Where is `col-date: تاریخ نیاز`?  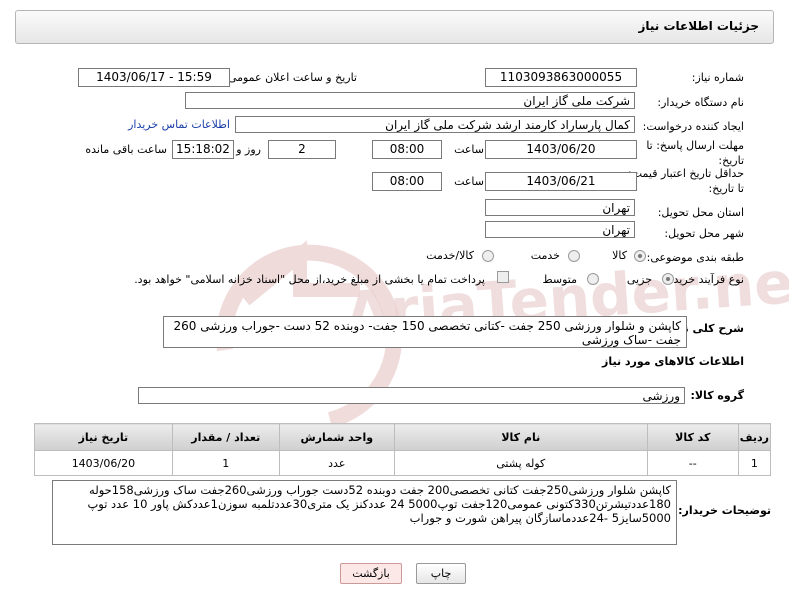 col-date: تاریخ نیاز is located at coordinates (103, 437).